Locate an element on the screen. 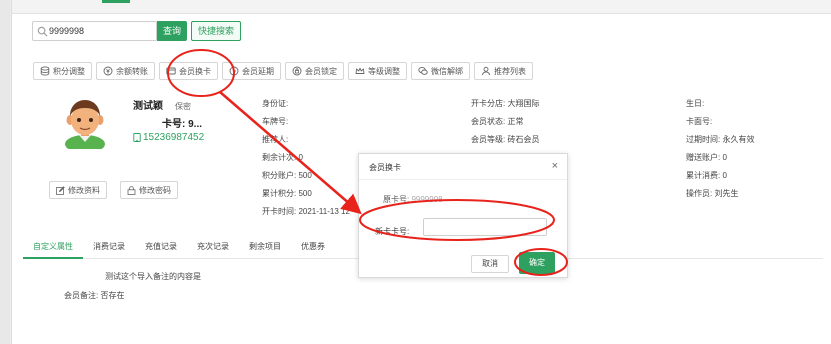  new-card-label: 新卡卡号: is located at coordinates (392, 231).